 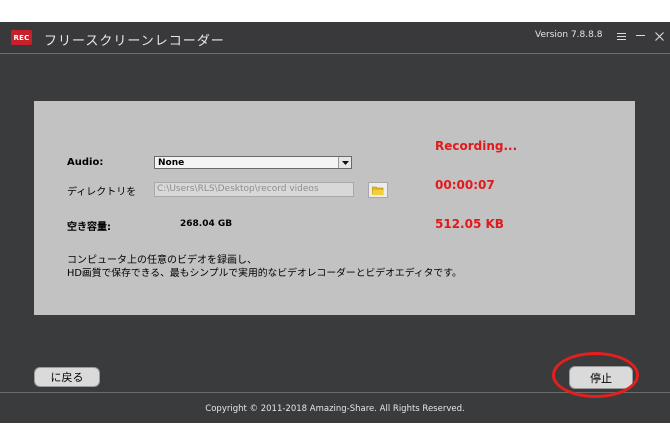 I want to click on close-icon, so click(x=659, y=36).